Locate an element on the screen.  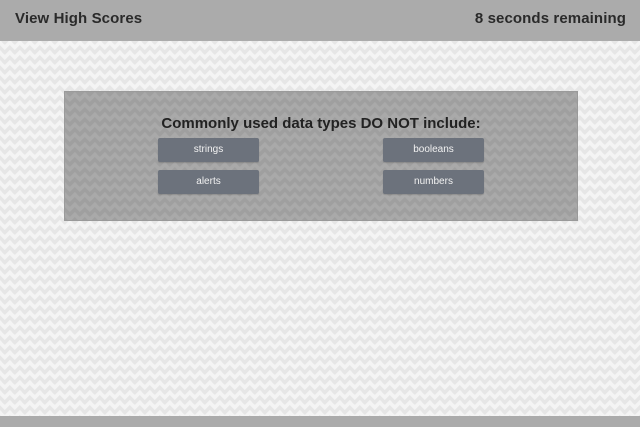
question-text: Commonly used data types DO NOT include: is located at coordinates (321, 123).